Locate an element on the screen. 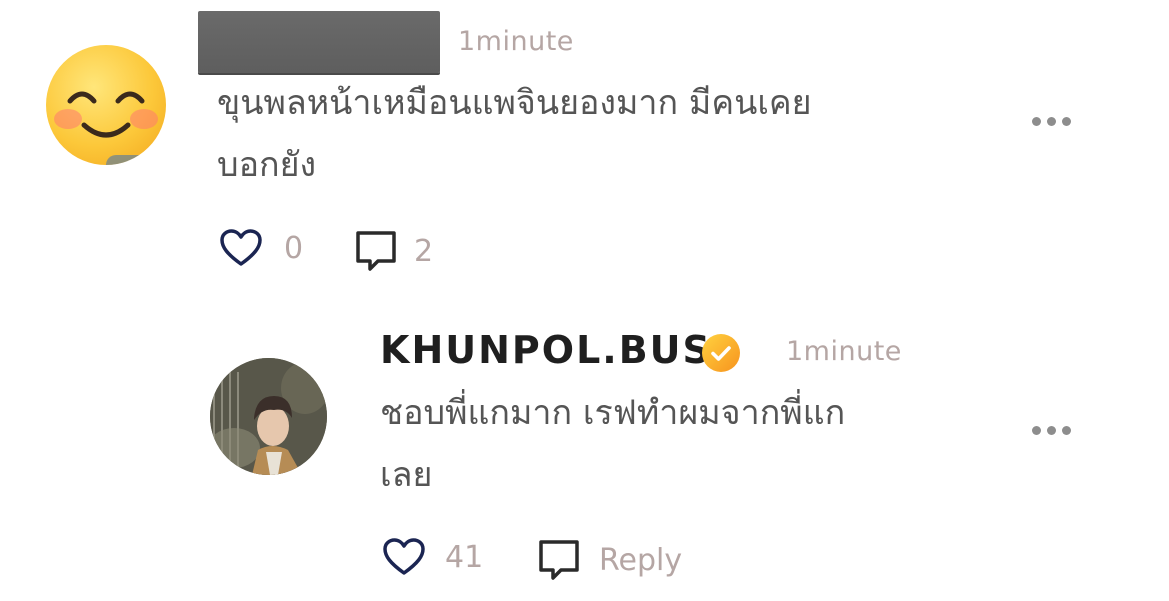 The width and height of the screenshot is (1169, 601). comment-text-line: ชอบพี่แกมาก เรฟทำผมจากพี่แก is located at coordinates (613, 413).